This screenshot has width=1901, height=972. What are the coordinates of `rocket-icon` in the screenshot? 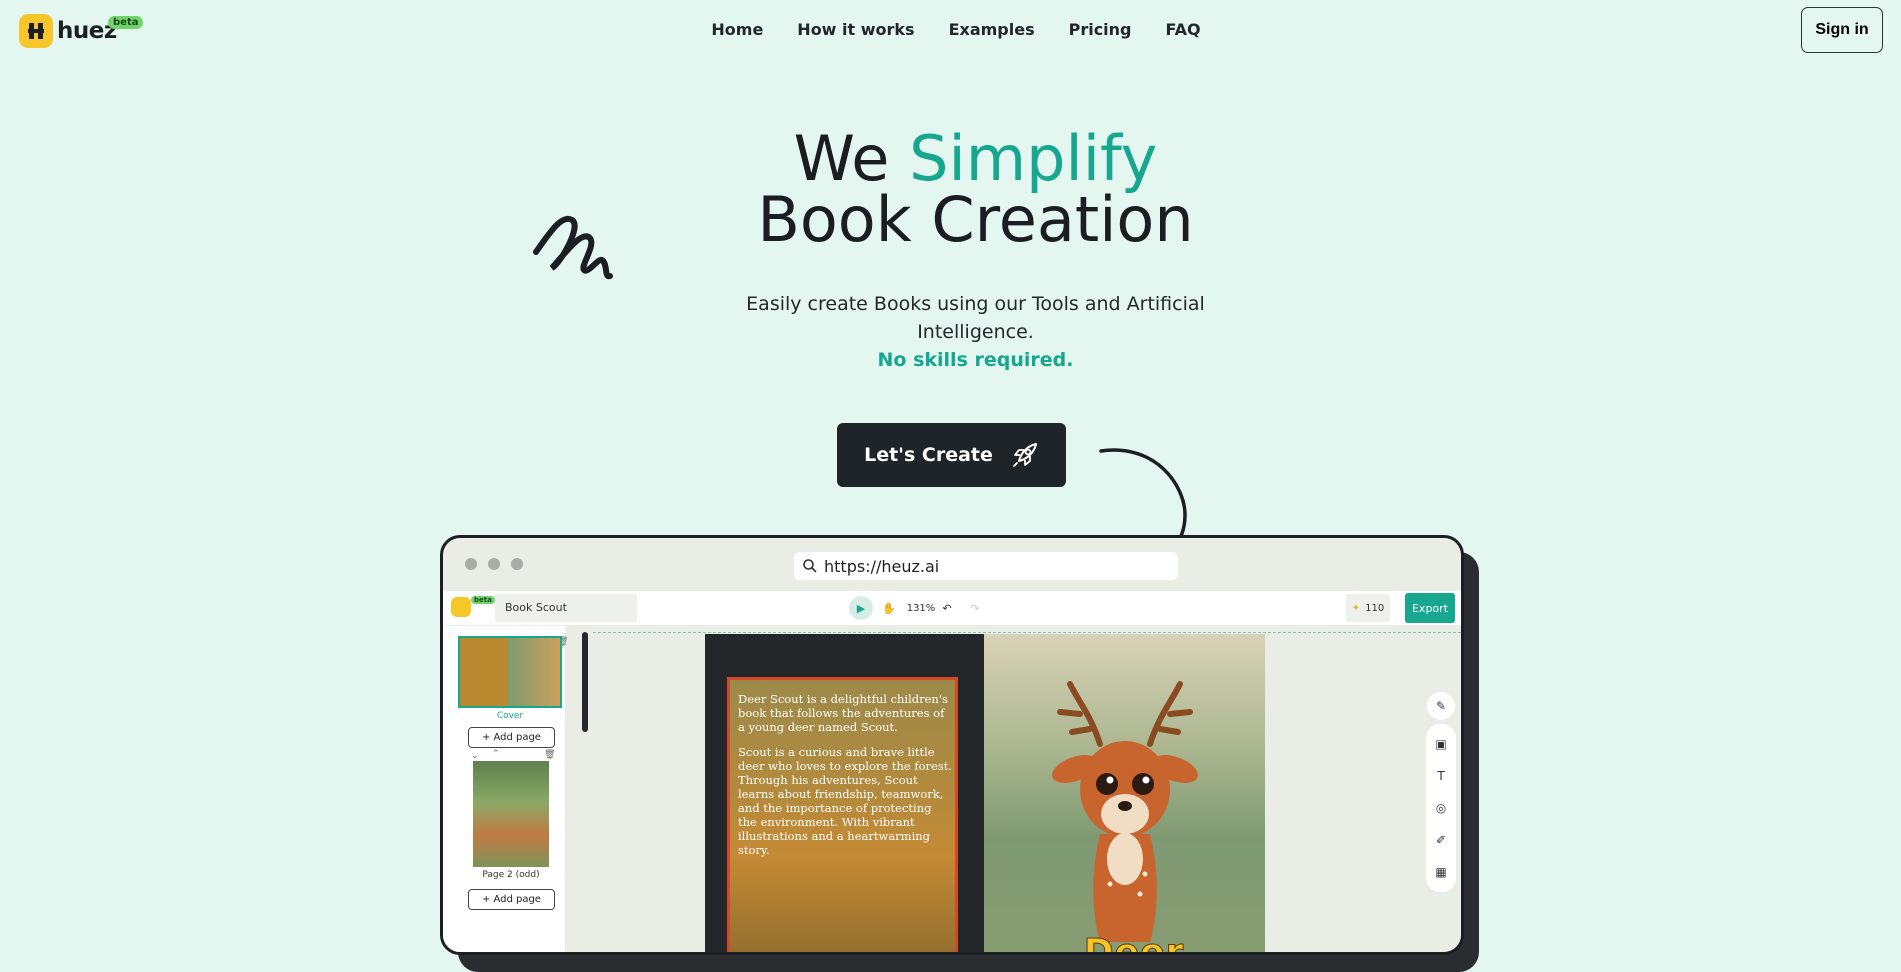 It's located at (1025, 455).